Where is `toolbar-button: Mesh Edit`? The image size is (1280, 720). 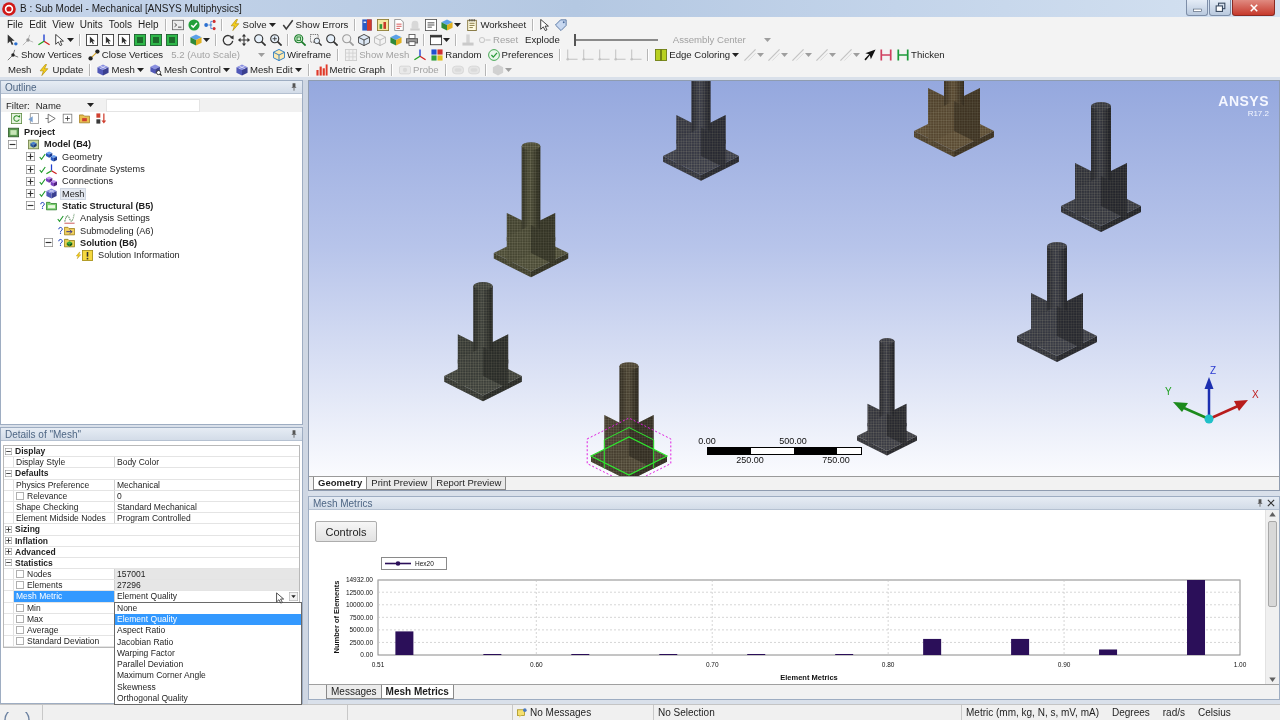
toolbar-button: Mesh Edit is located at coordinates (268, 69).